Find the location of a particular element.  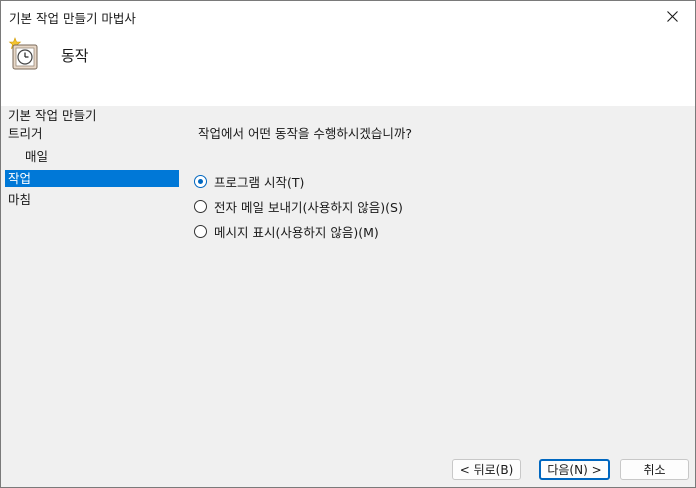

window-title: 기본 작업 만들기 마법사 is located at coordinates (72, 18).